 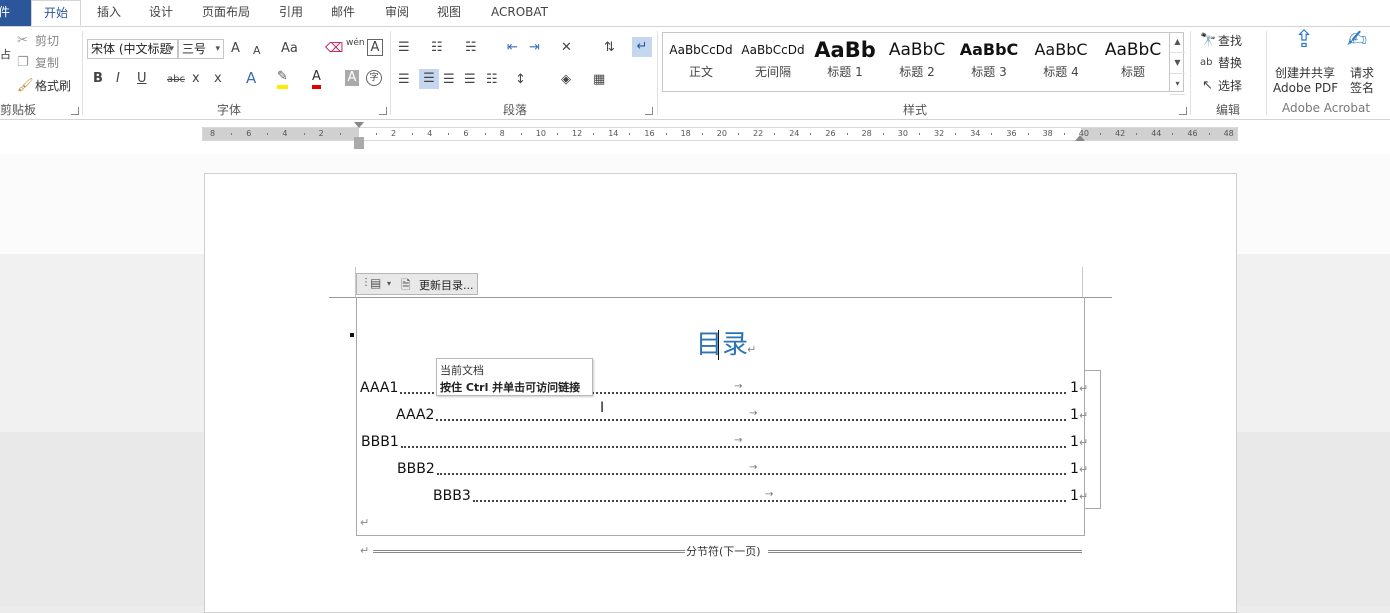 What do you see at coordinates (1061, 63) in the screenshot?
I see `style-heading-4: AaBbC 标题 4` at bounding box center [1061, 63].